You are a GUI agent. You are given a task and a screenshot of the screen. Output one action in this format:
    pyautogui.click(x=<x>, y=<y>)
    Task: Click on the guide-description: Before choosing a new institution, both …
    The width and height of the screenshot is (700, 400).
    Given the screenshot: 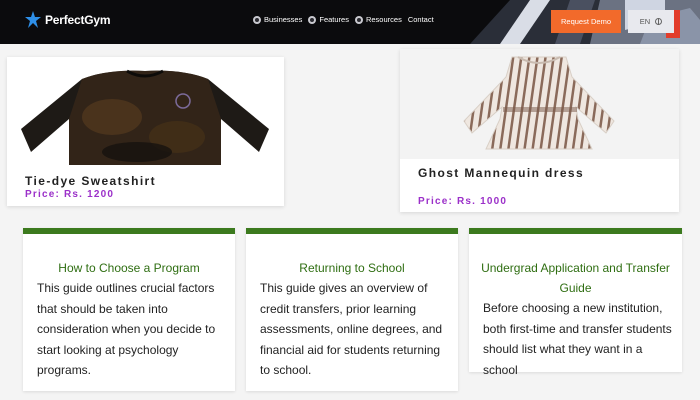 What is the action you would take?
    pyautogui.click(x=577, y=339)
    